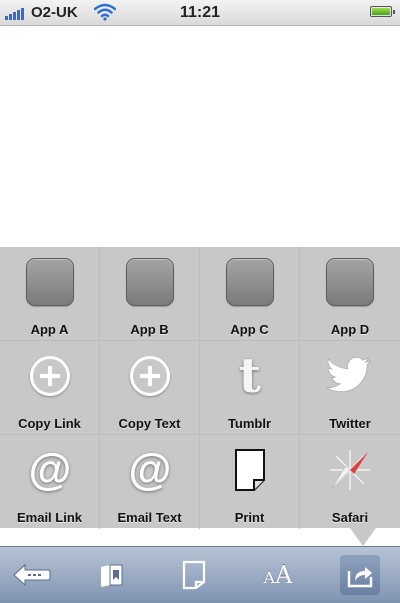 The image size is (400, 603). I want to click on share-item-email-link: @ Email Link, so click(50, 482).